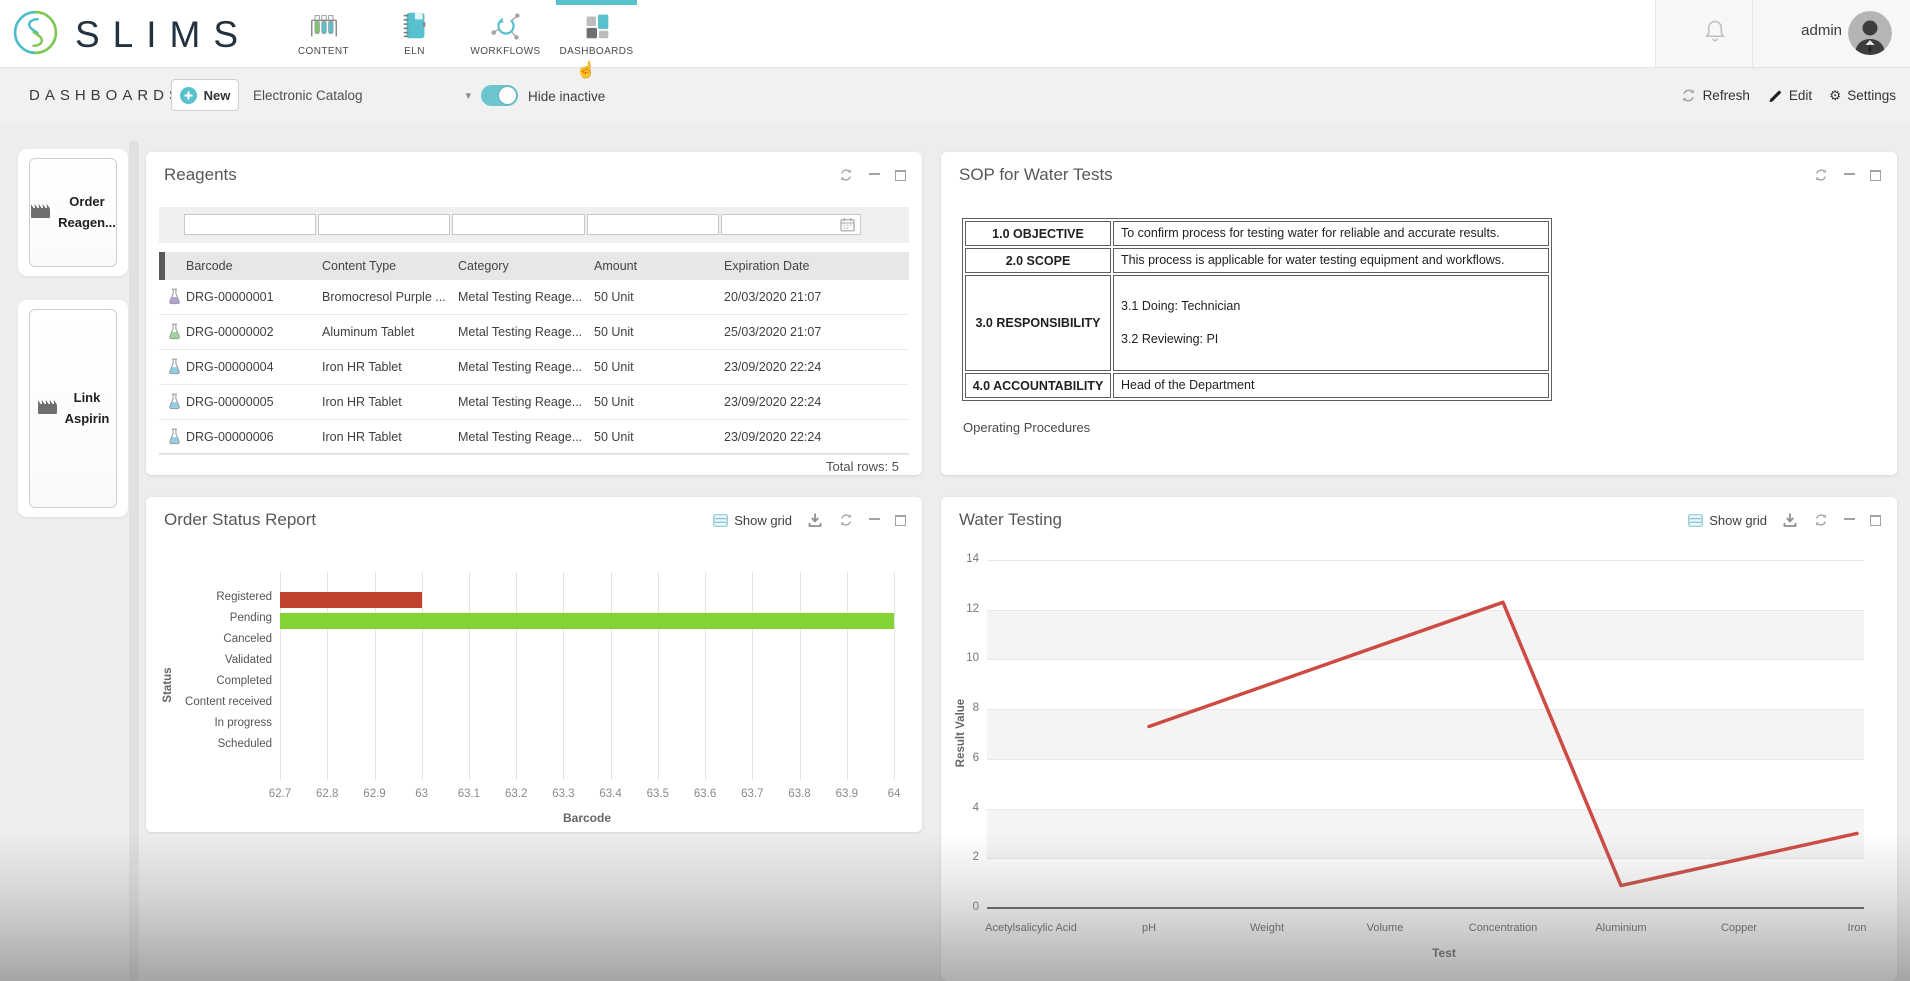 The height and width of the screenshot is (981, 1910). Describe the element at coordinates (567, 96) in the screenshot. I see `hide-inactive-label: Hide inactive` at that location.